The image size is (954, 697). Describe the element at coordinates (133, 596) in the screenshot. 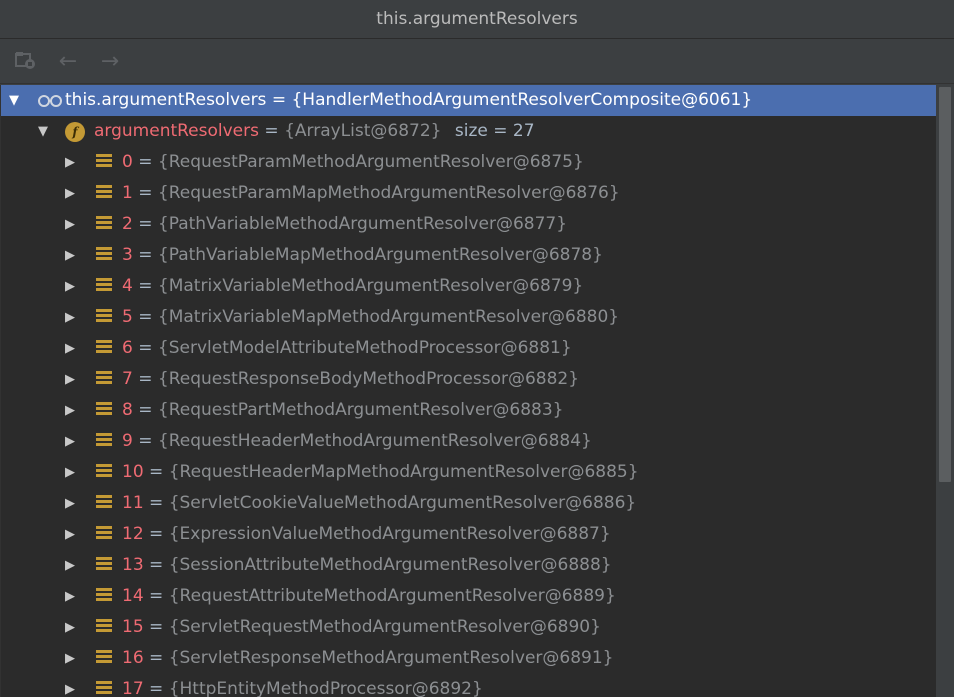

I see `item-index: 14` at that location.